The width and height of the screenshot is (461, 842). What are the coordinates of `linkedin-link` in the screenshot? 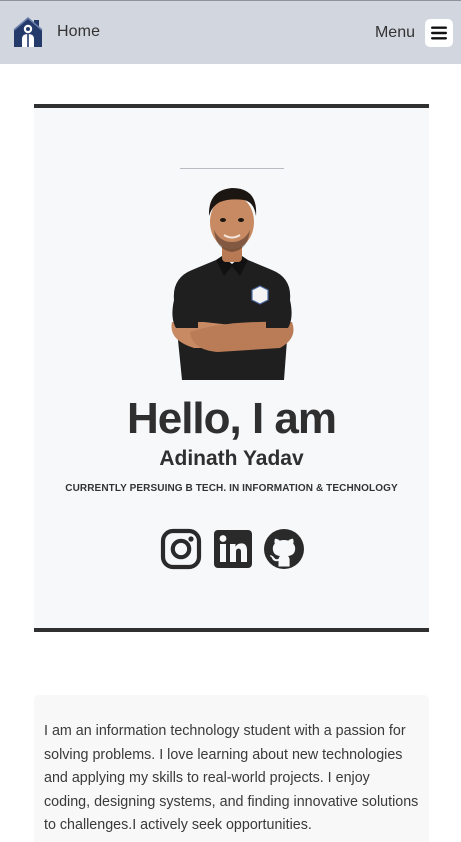 It's located at (233, 549).